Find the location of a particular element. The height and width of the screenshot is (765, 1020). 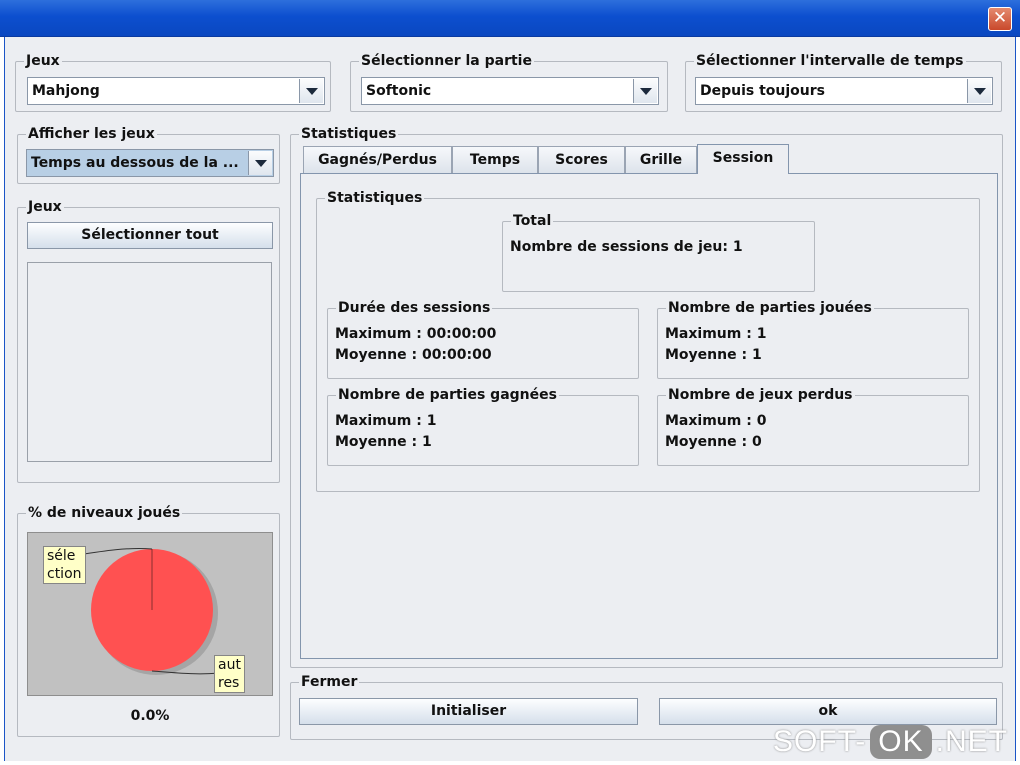

watermark: SOFT- OK .NET is located at coordinates (890, 742).